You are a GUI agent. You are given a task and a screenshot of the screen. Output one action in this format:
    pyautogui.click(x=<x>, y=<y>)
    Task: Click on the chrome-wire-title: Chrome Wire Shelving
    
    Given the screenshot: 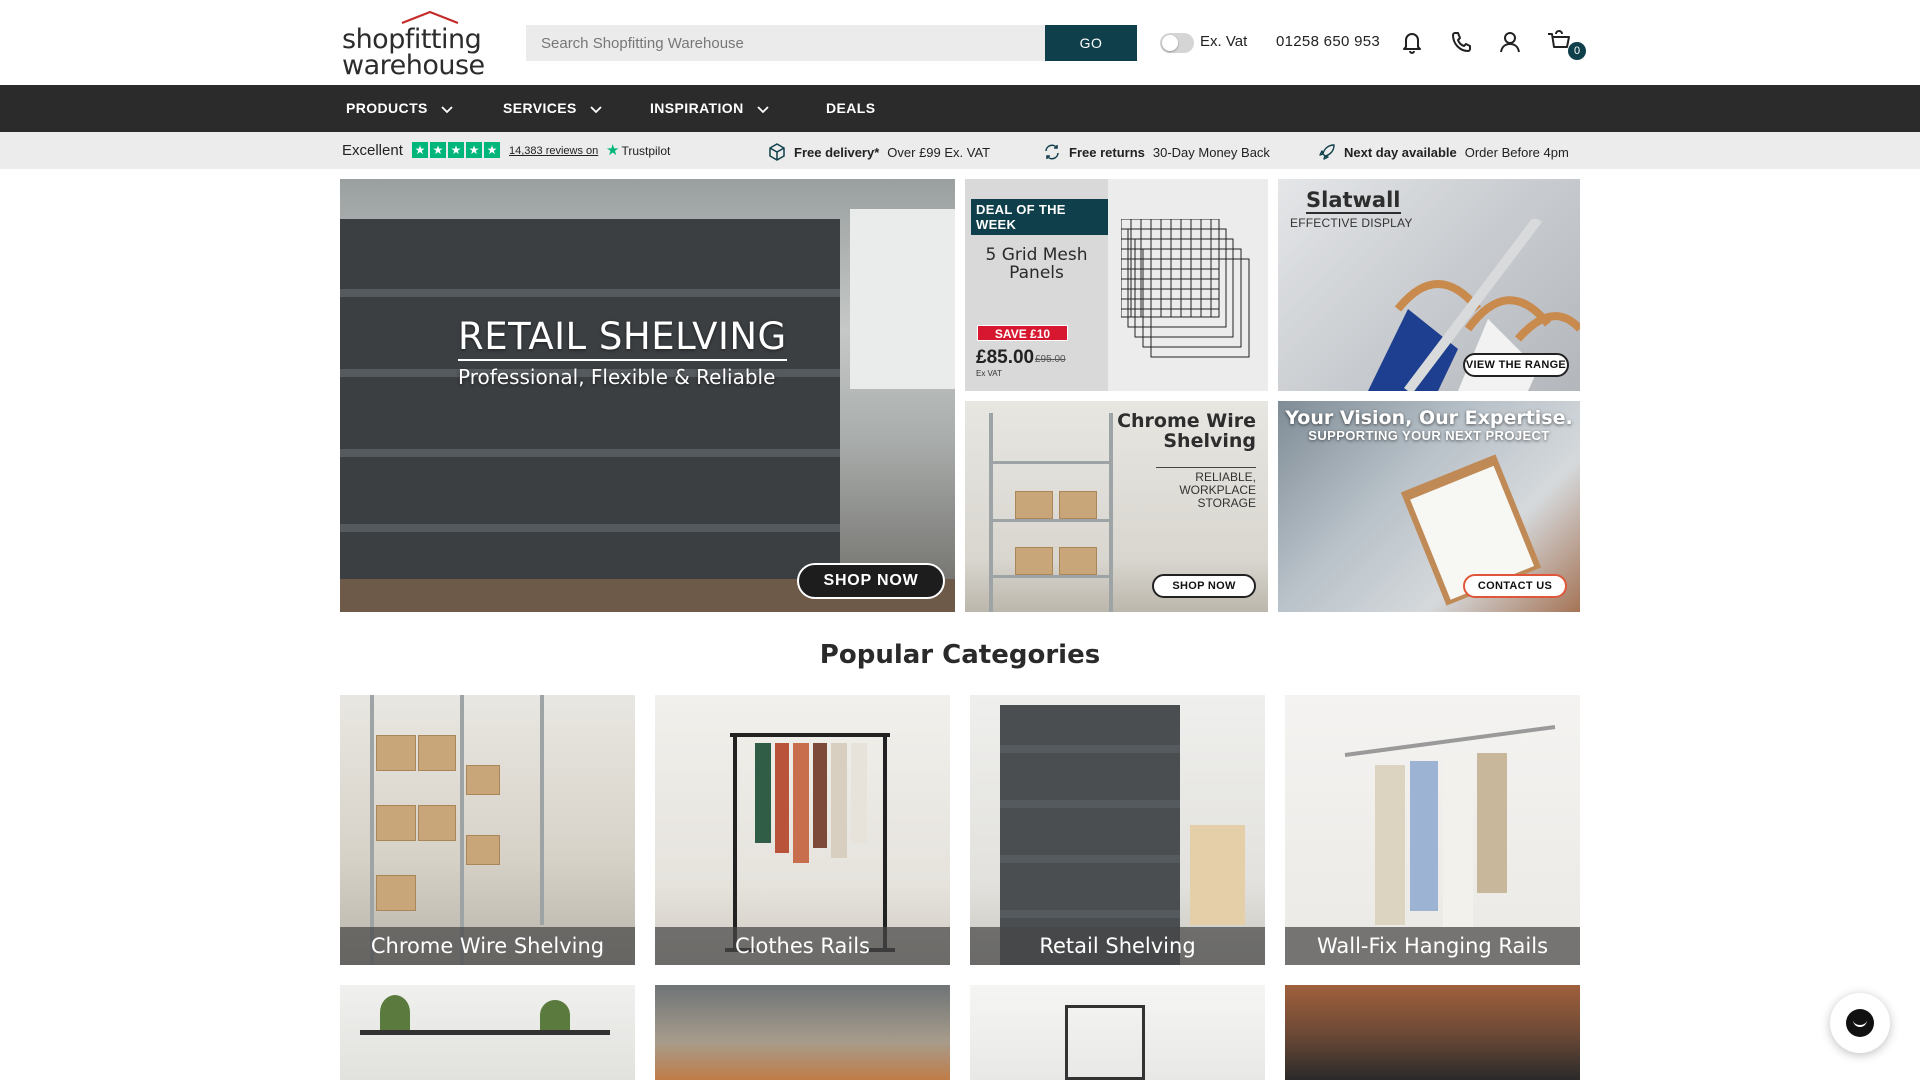 What is the action you would take?
    pyautogui.click(x=1186, y=431)
    